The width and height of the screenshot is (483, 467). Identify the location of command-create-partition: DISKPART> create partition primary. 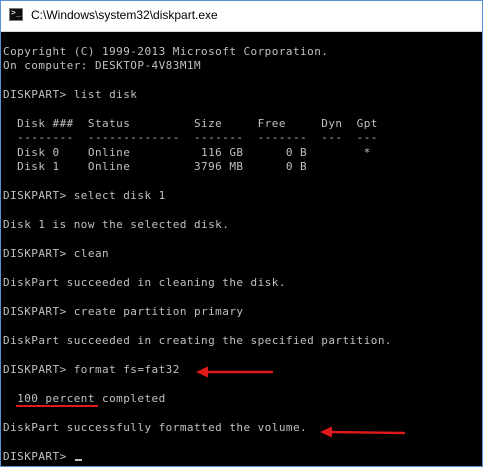
(123, 311).